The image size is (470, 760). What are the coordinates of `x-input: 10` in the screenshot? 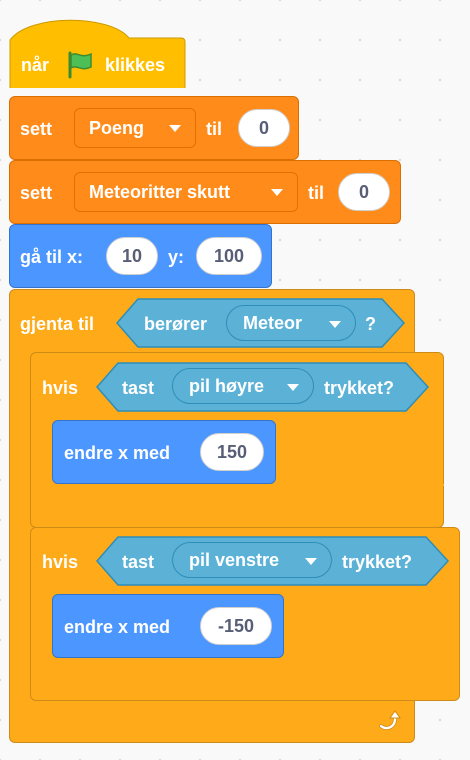 It's located at (132, 256).